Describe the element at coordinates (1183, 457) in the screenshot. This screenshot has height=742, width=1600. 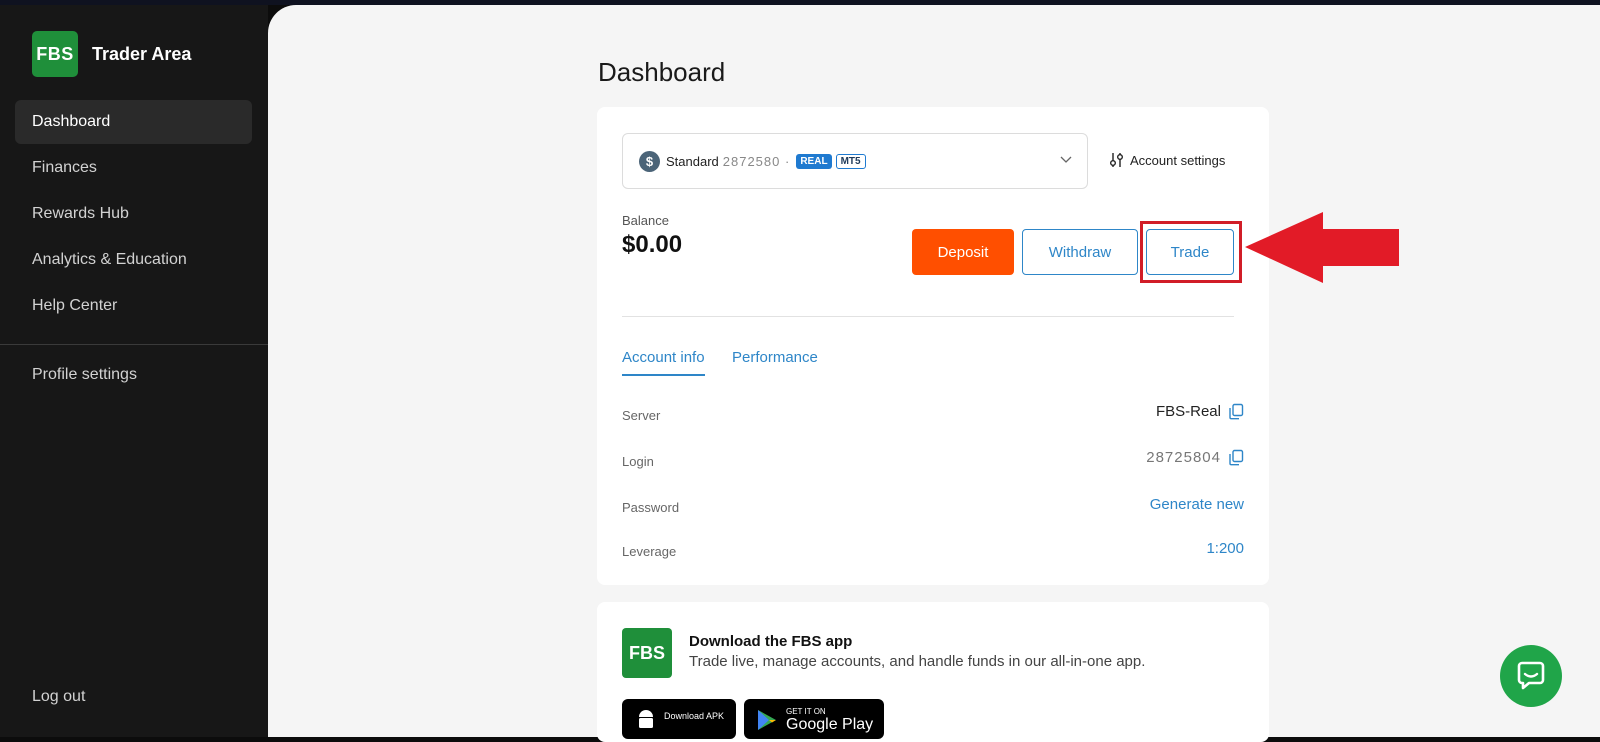
I see `login-value: 28725804` at that location.